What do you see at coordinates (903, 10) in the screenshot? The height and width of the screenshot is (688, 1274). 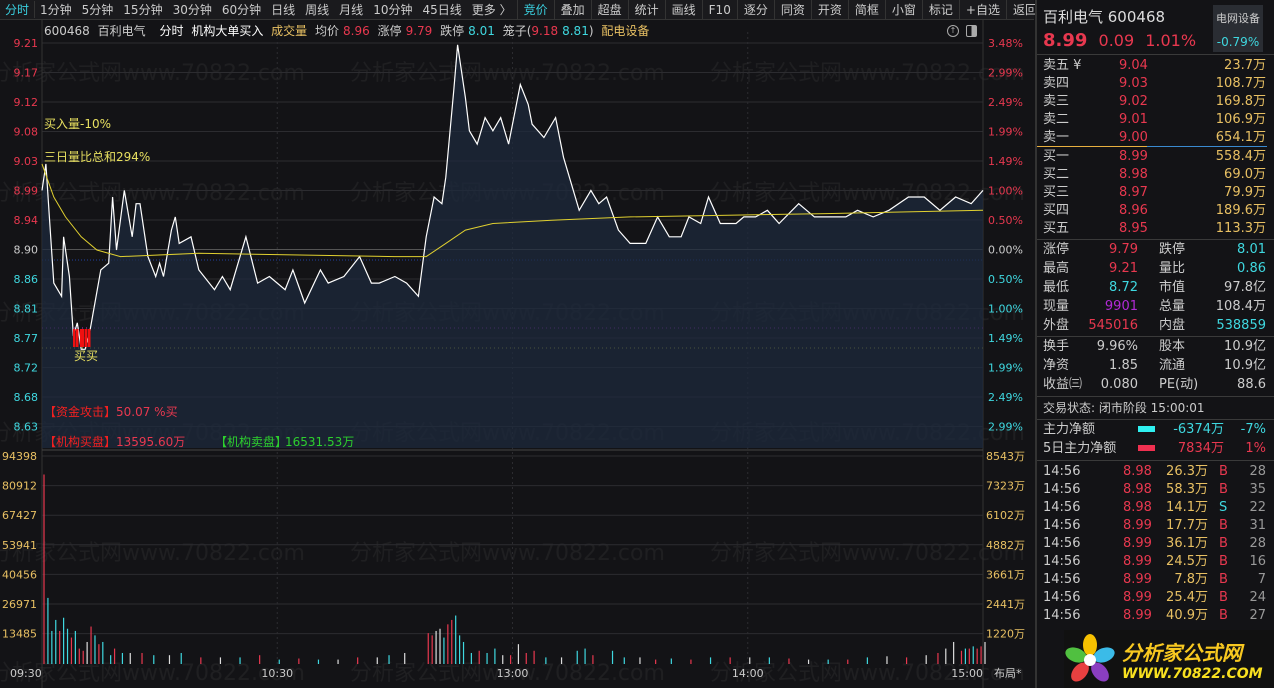 I see `tool-button-10: 小窗` at bounding box center [903, 10].